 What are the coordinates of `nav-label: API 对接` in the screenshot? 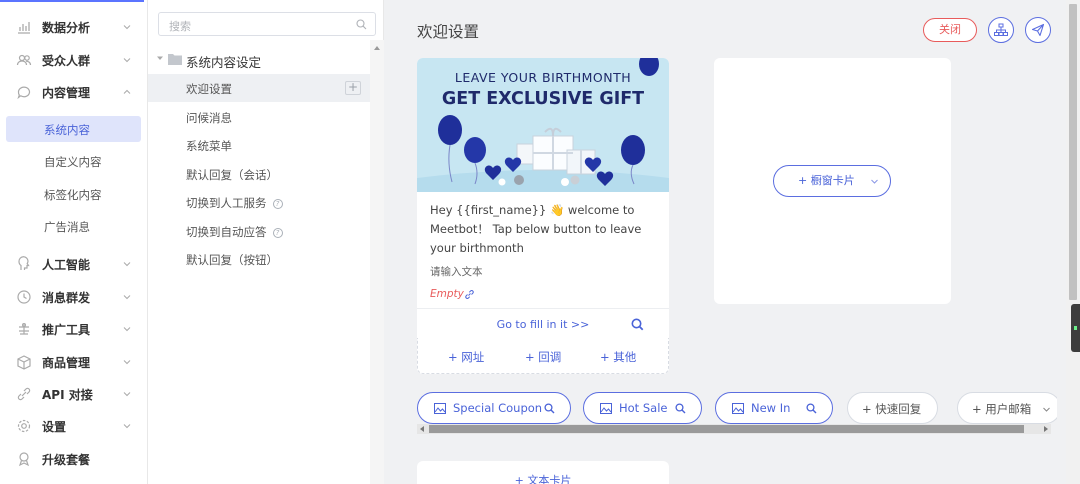 It's located at (67, 395).